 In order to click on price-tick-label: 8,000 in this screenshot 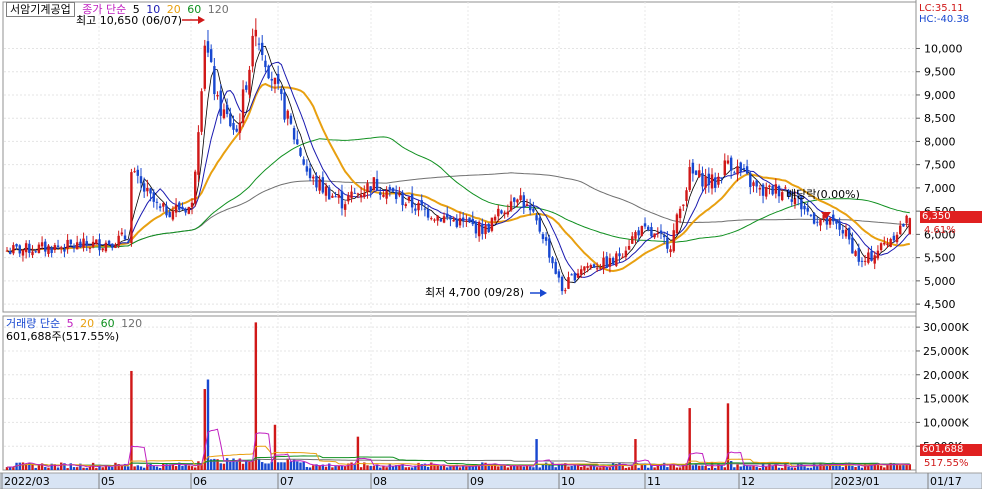, I will do `click(940, 141)`.